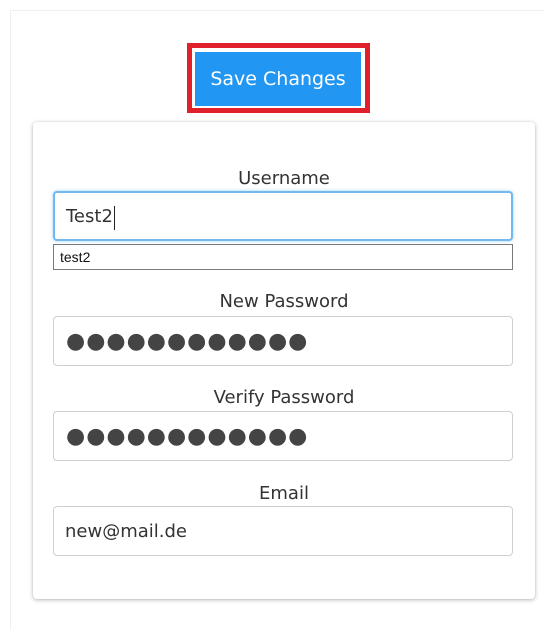 This screenshot has height=630, width=544. What do you see at coordinates (277, 10) in the screenshot?
I see `page-divider-top` at bounding box center [277, 10].